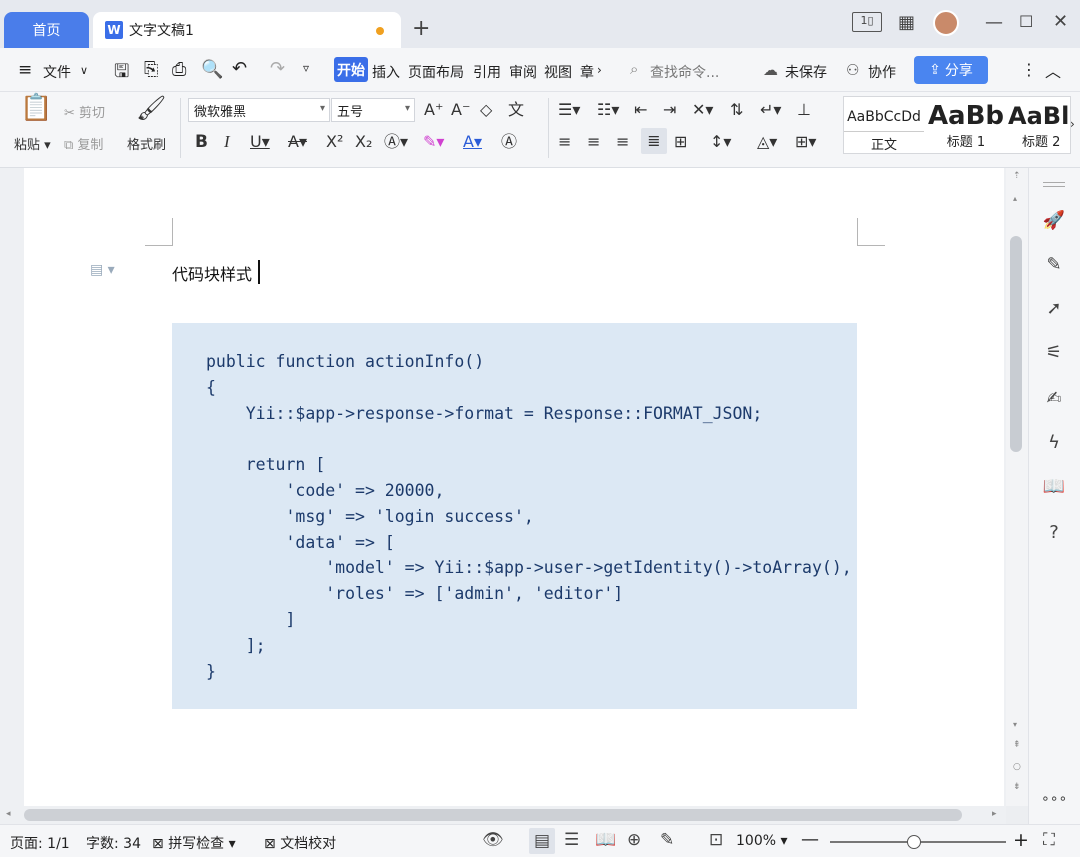 This screenshot has width=1080, height=857. What do you see at coordinates (667, 840) in the screenshot?
I see `write-view-icon: ✎` at bounding box center [667, 840].